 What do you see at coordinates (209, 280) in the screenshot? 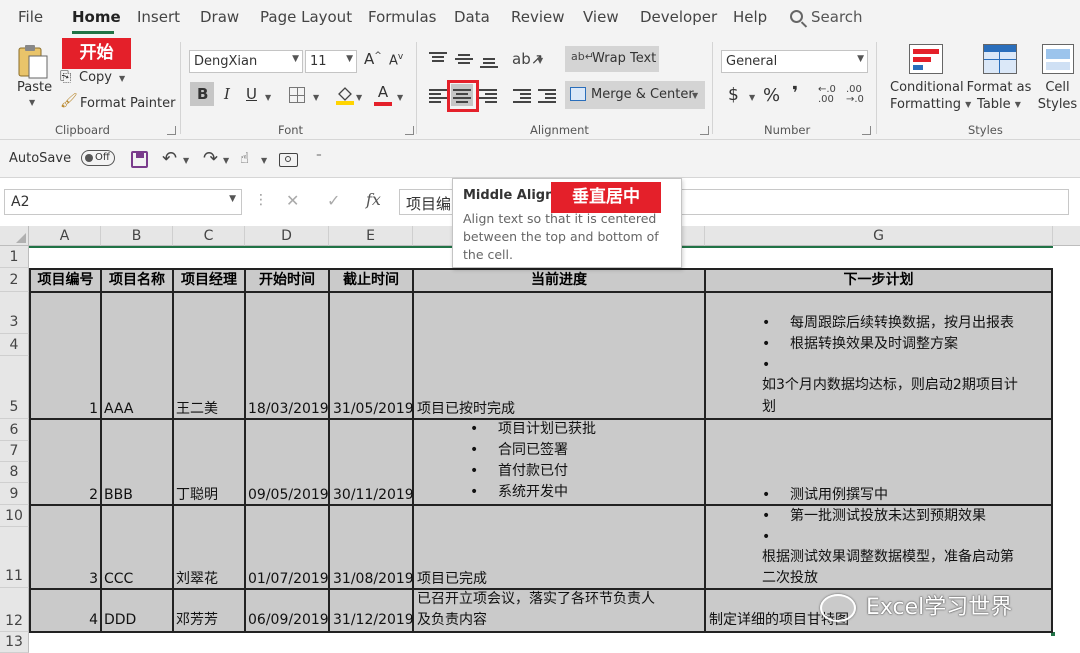
I see `header-project-manager: 项目经理` at bounding box center [209, 280].